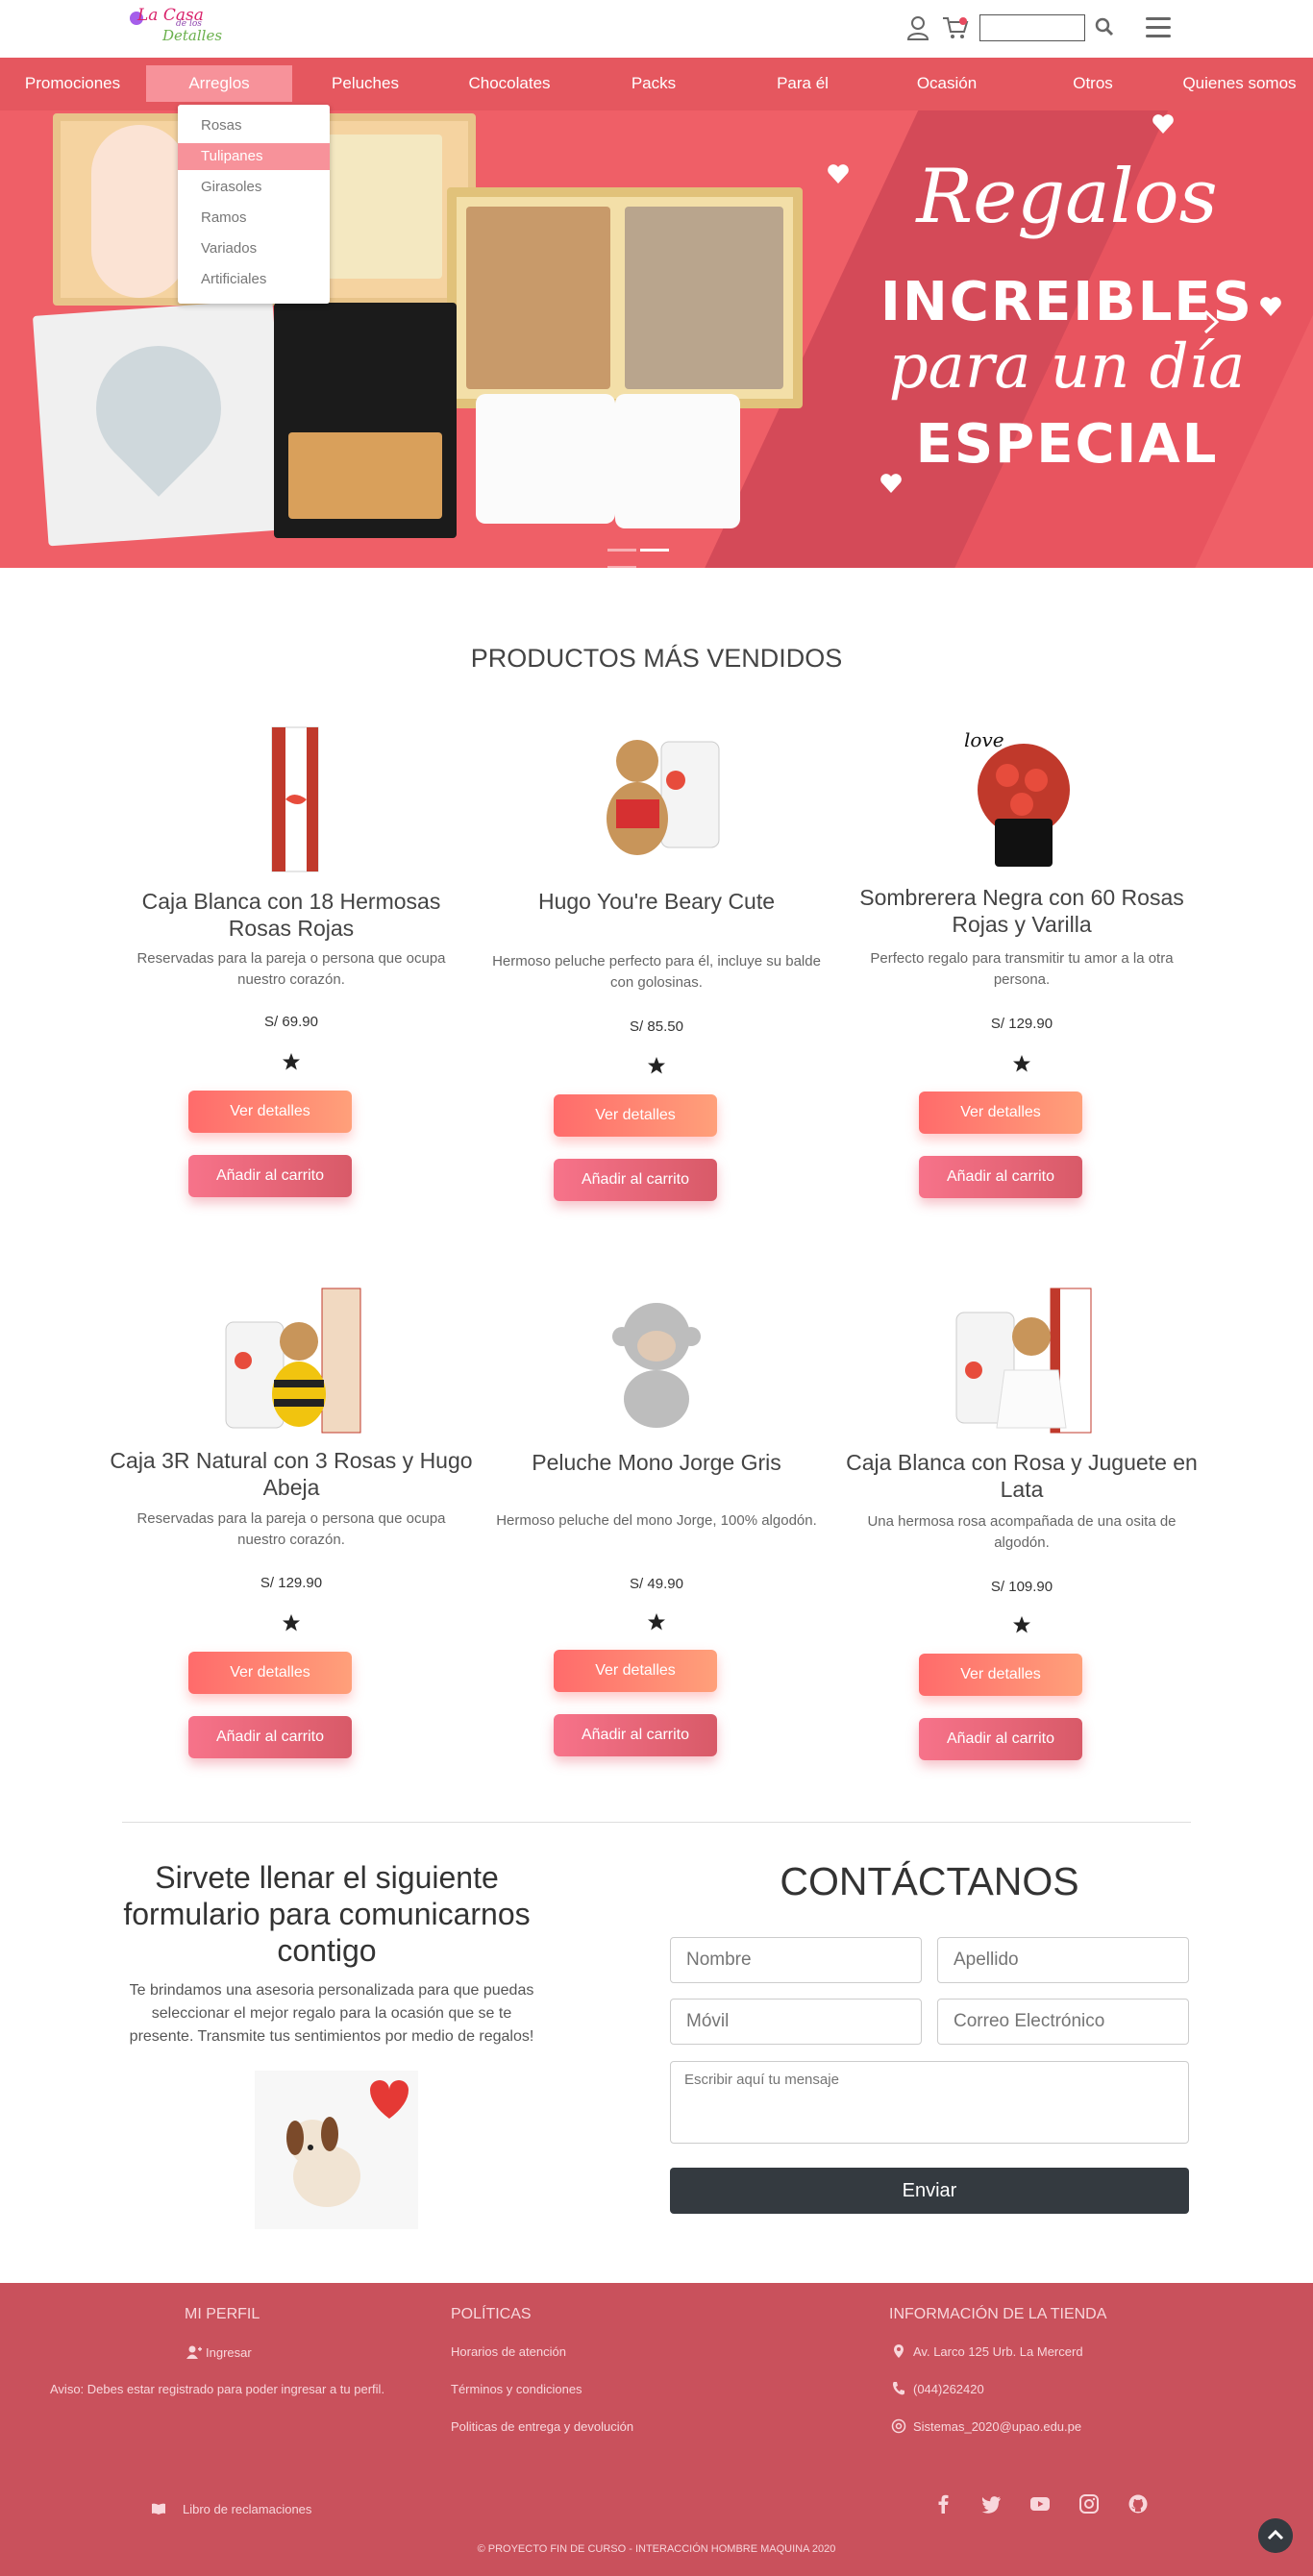  Describe the element at coordinates (219, 83) in the screenshot. I see `nav-arreglos: Arreglos` at that location.